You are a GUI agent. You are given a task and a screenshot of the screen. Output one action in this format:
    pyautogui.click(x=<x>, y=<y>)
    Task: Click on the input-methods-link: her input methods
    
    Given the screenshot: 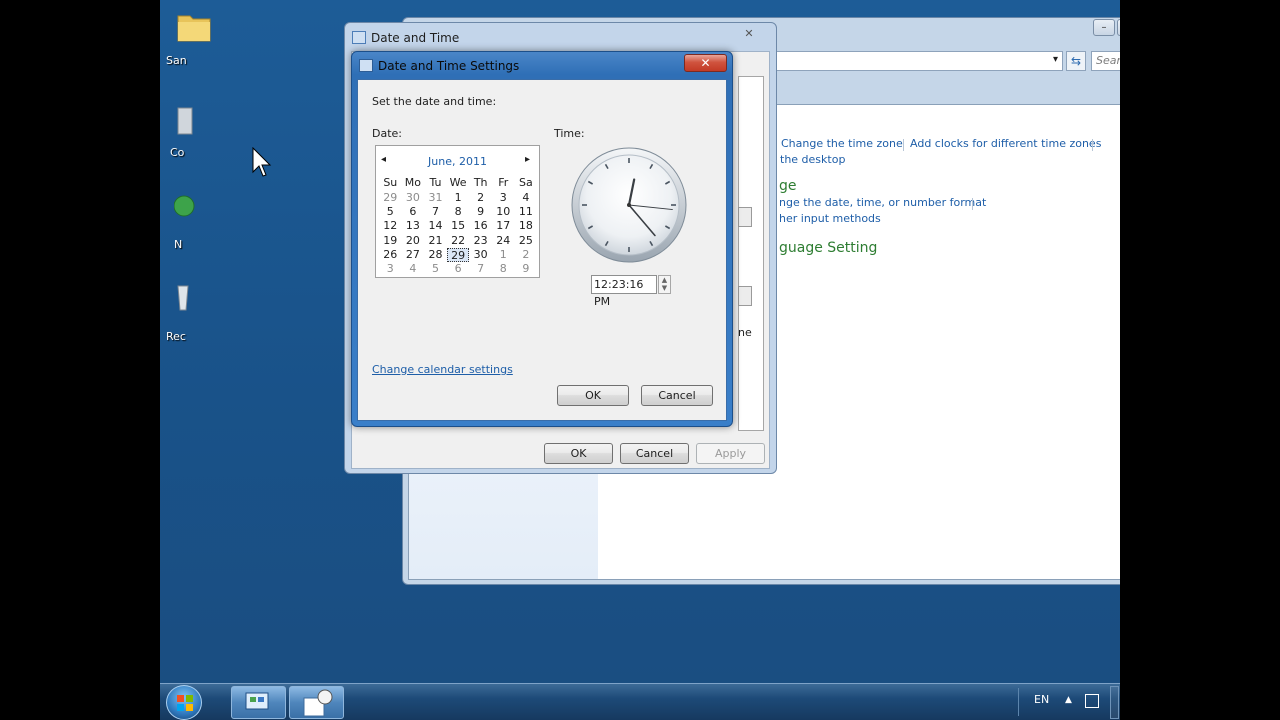 What is the action you would take?
    pyautogui.click(x=830, y=218)
    